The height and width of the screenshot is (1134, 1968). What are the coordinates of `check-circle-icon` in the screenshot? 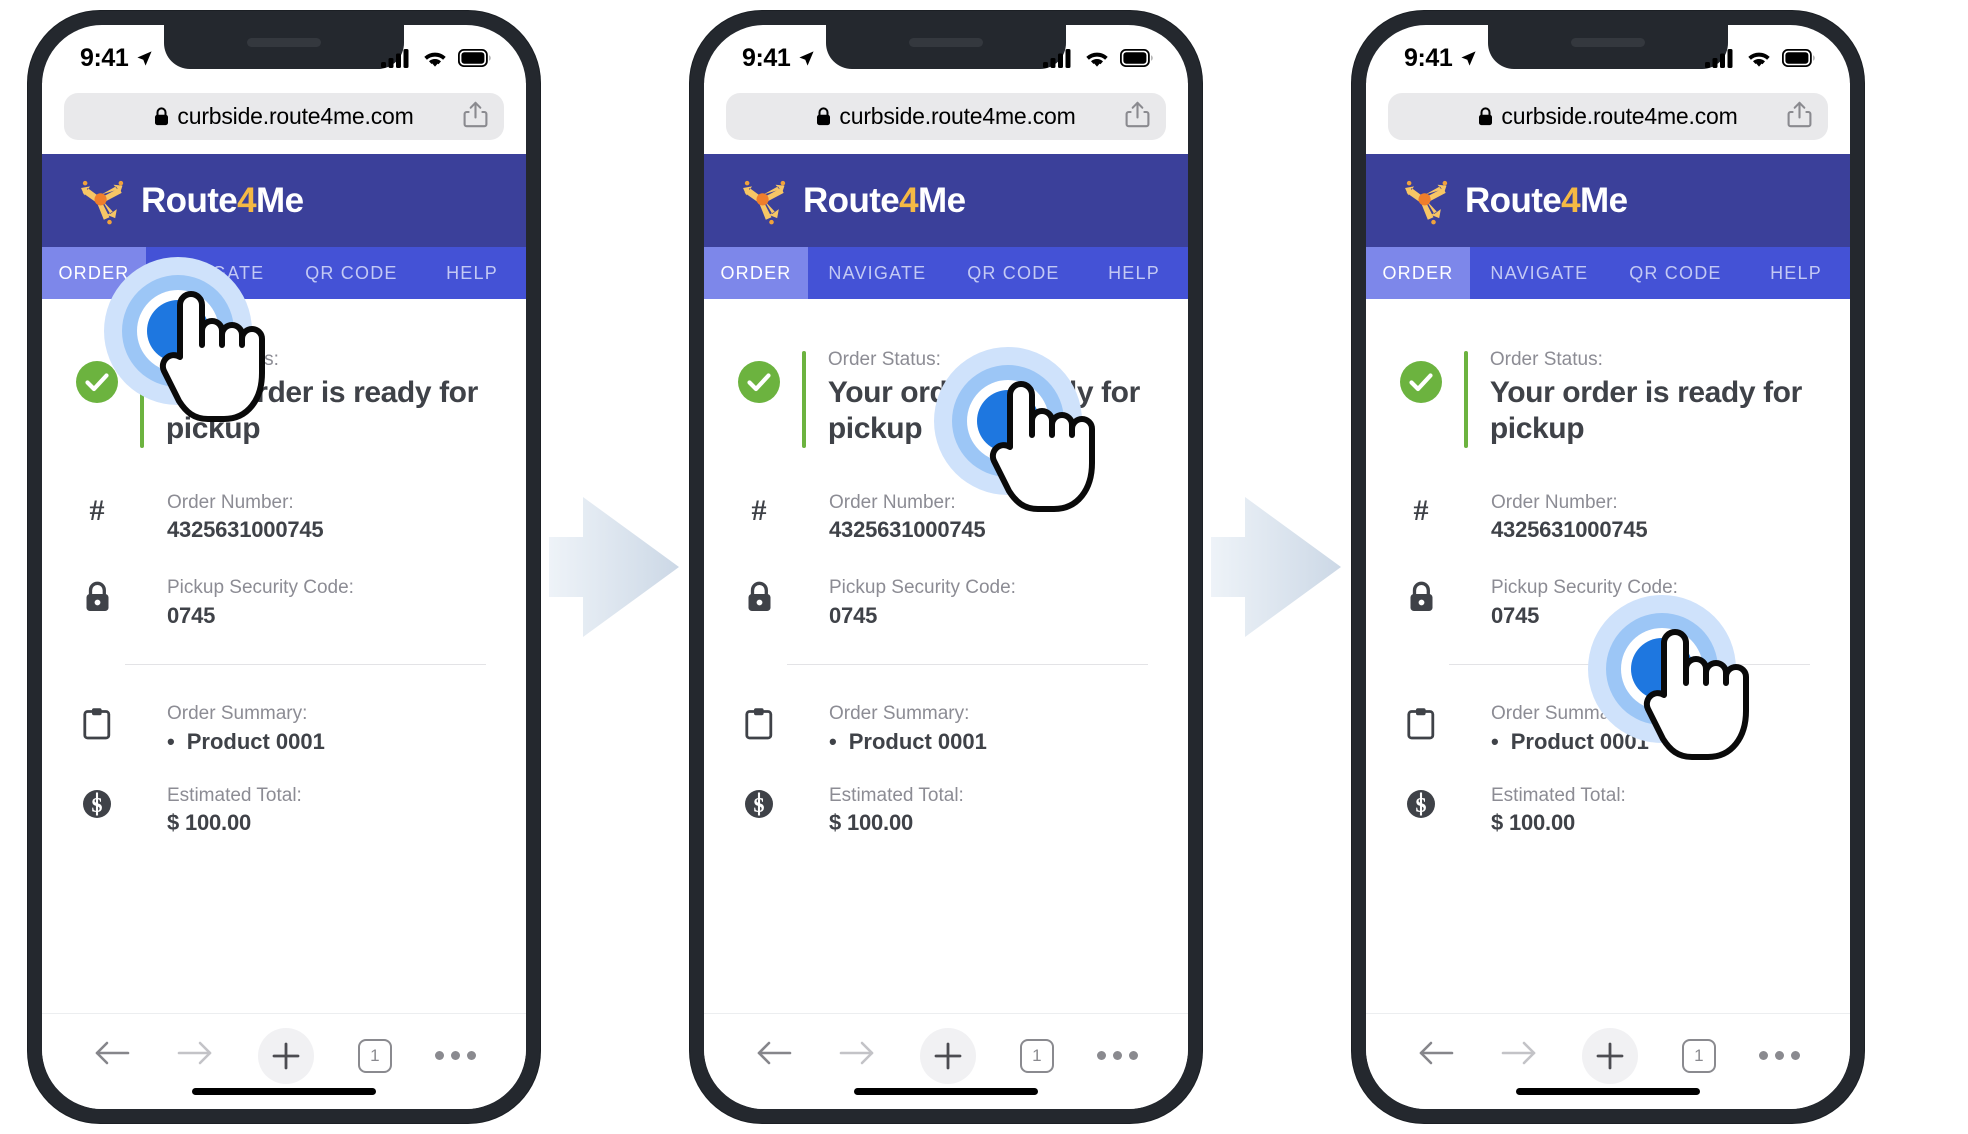 It's located at (97, 382).